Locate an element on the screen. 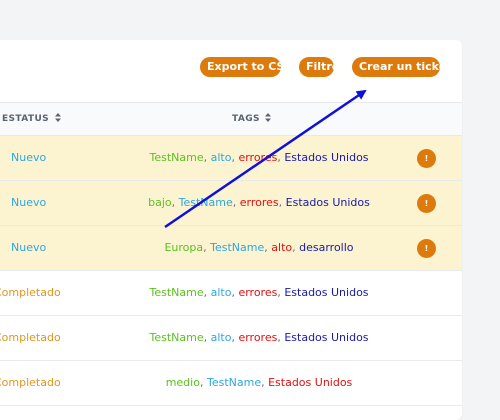 The height and width of the screenshot is (420, 500). table-row: Nuevo Europa, TestName, alto, desarrollo! is located at coordinates (231, 248).